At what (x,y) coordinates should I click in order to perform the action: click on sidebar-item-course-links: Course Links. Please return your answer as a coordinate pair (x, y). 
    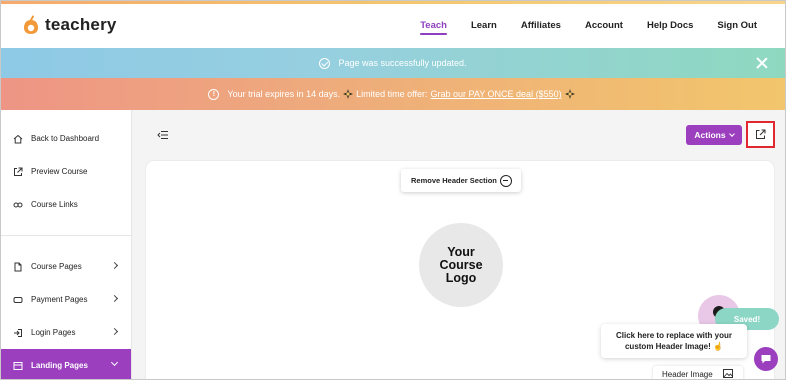
    Looking at the image, I should click on (66, 204).